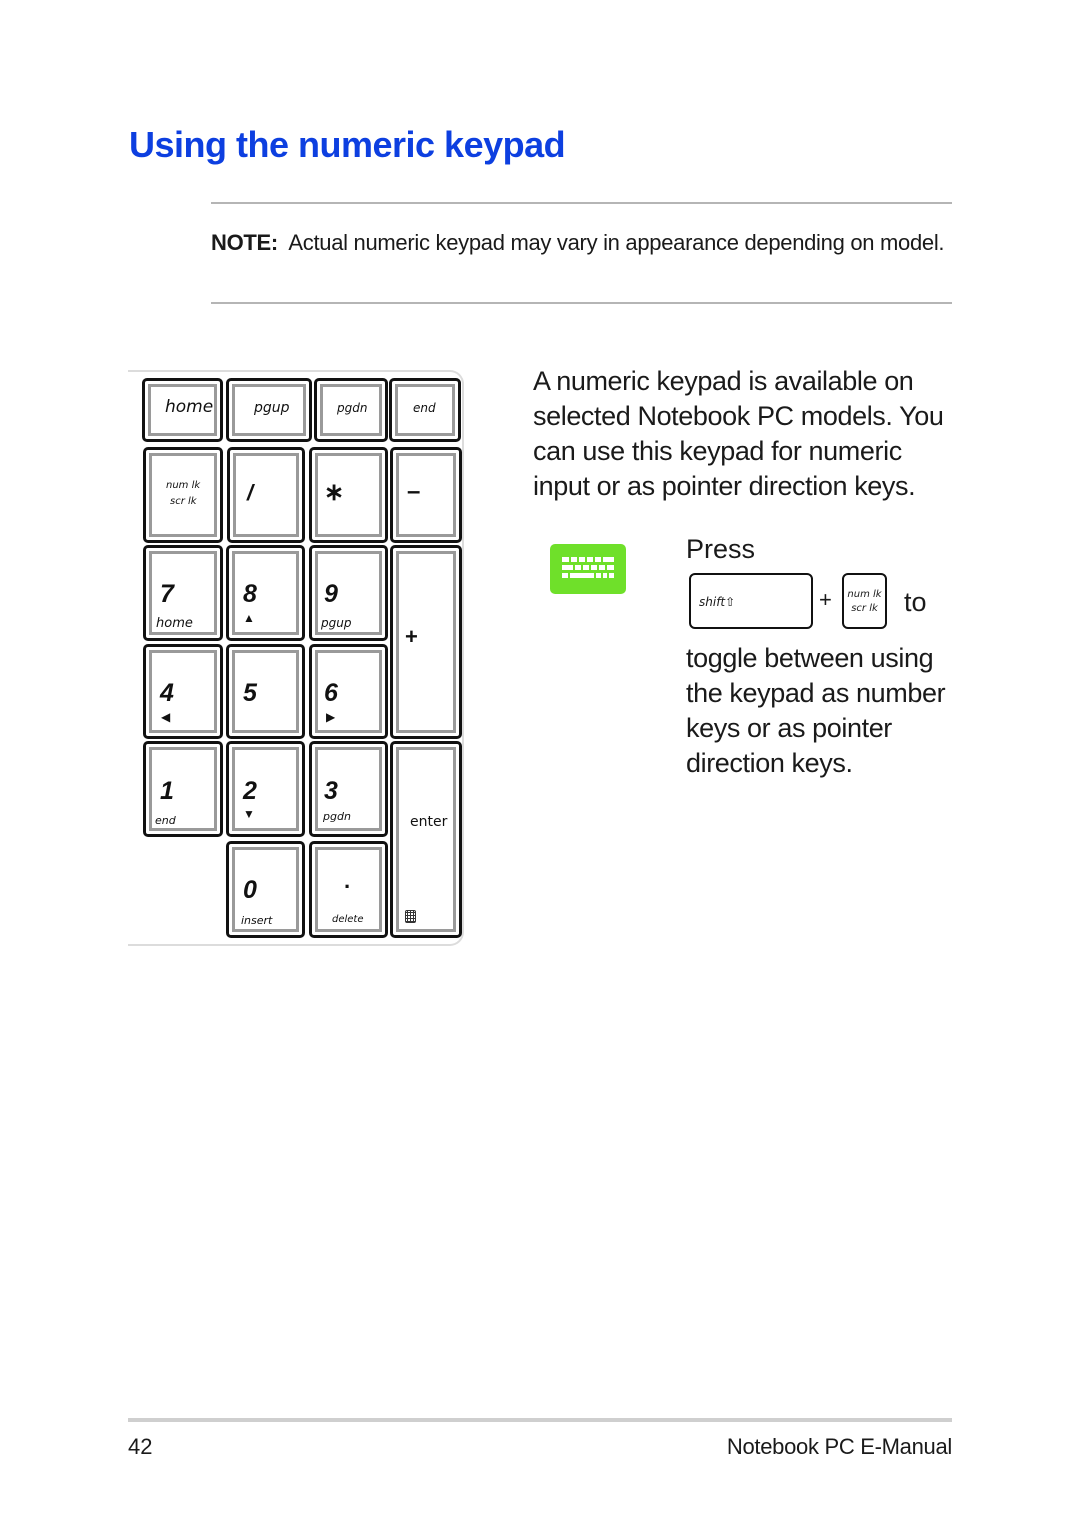  What do you see at coordinates (540, 1420) in the screenshot?
I see `footer-divider` at bounding box center [540, 1420].